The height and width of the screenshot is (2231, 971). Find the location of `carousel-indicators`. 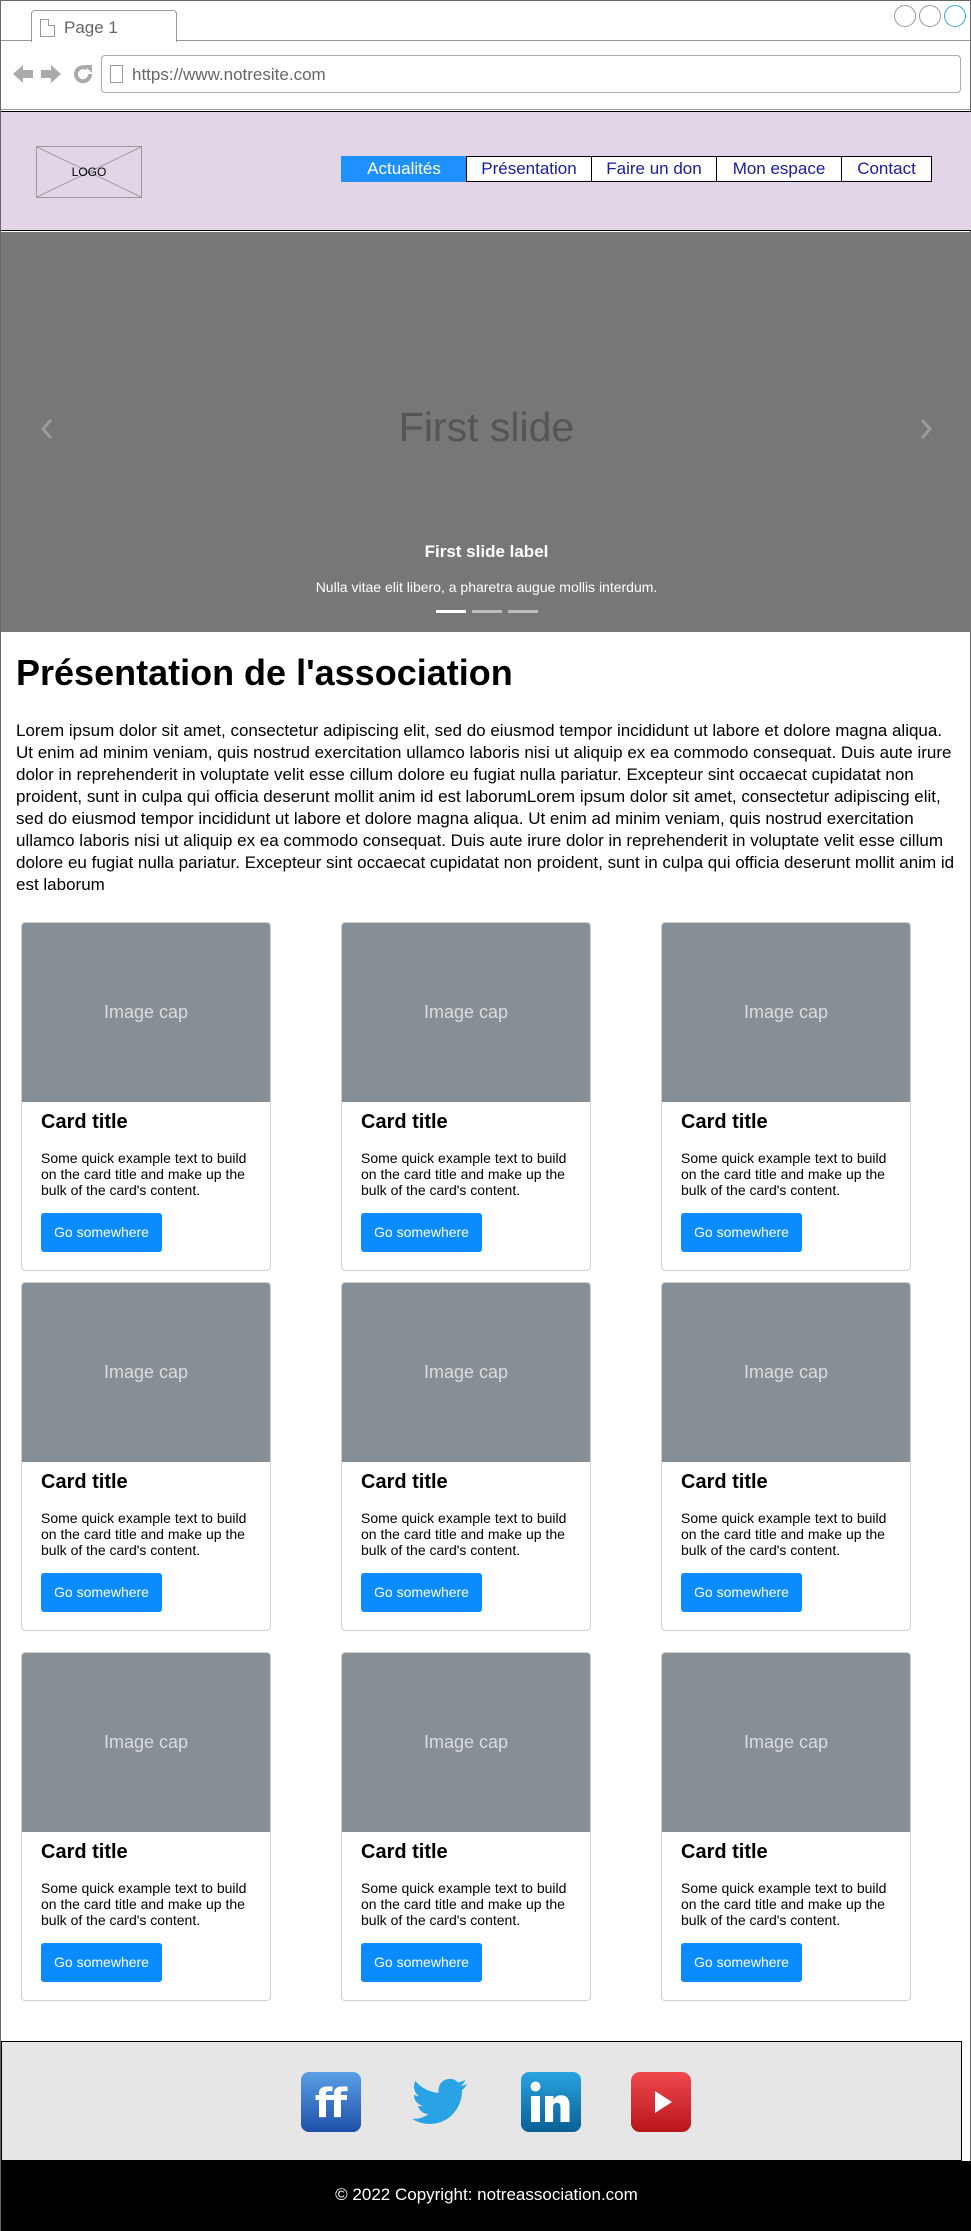

carousel-indicators is located at coordinates (487, 611).